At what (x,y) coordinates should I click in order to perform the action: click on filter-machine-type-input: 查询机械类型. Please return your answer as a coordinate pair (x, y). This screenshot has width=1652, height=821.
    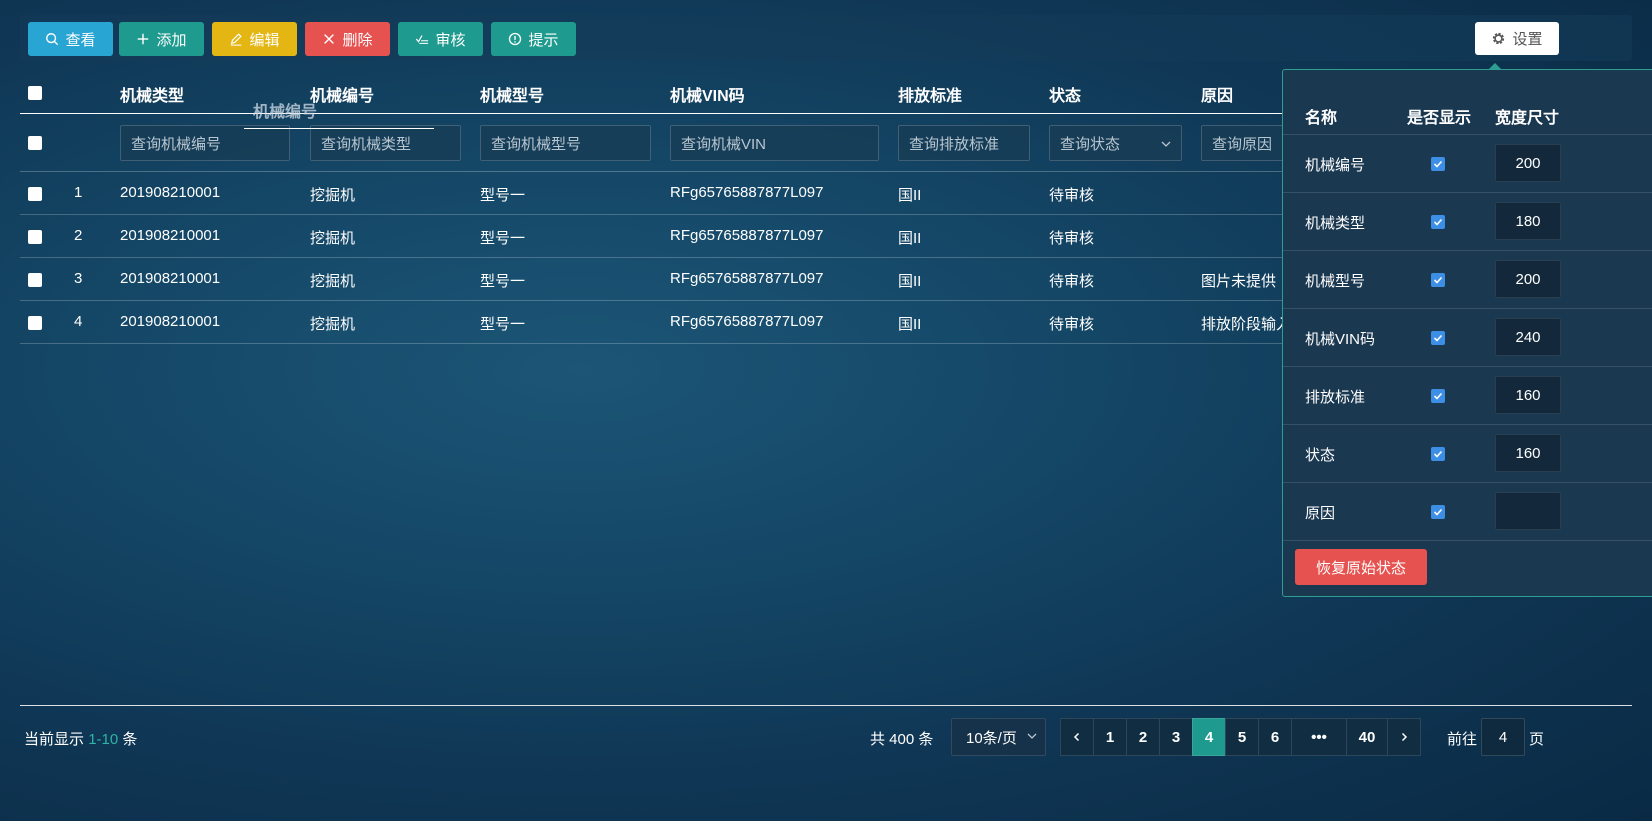
    Looking at the image, I should click on (385, 143).